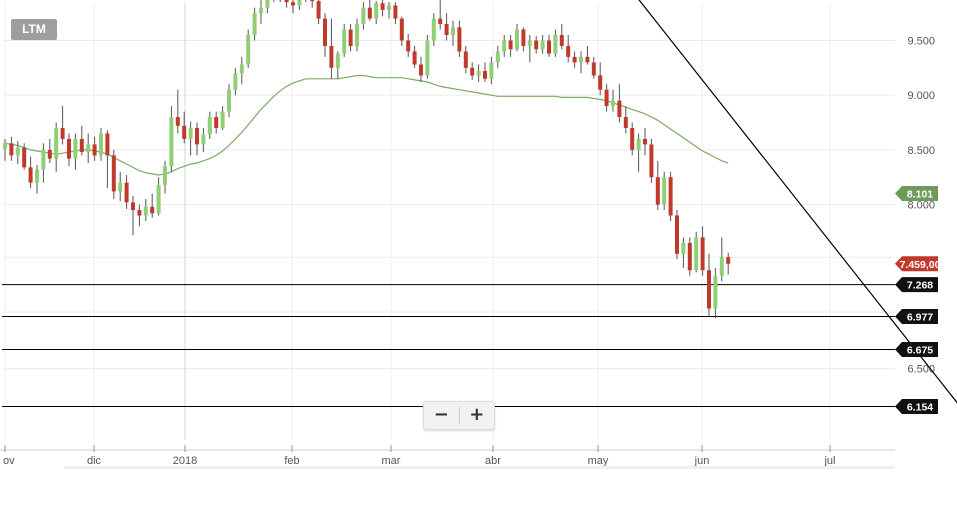 This screenshot has width=957, height=518. What do you see at coordinates (476, 415) in the screenshot?
I see `zoom-in-button: +` at bounding box center [476, 415].